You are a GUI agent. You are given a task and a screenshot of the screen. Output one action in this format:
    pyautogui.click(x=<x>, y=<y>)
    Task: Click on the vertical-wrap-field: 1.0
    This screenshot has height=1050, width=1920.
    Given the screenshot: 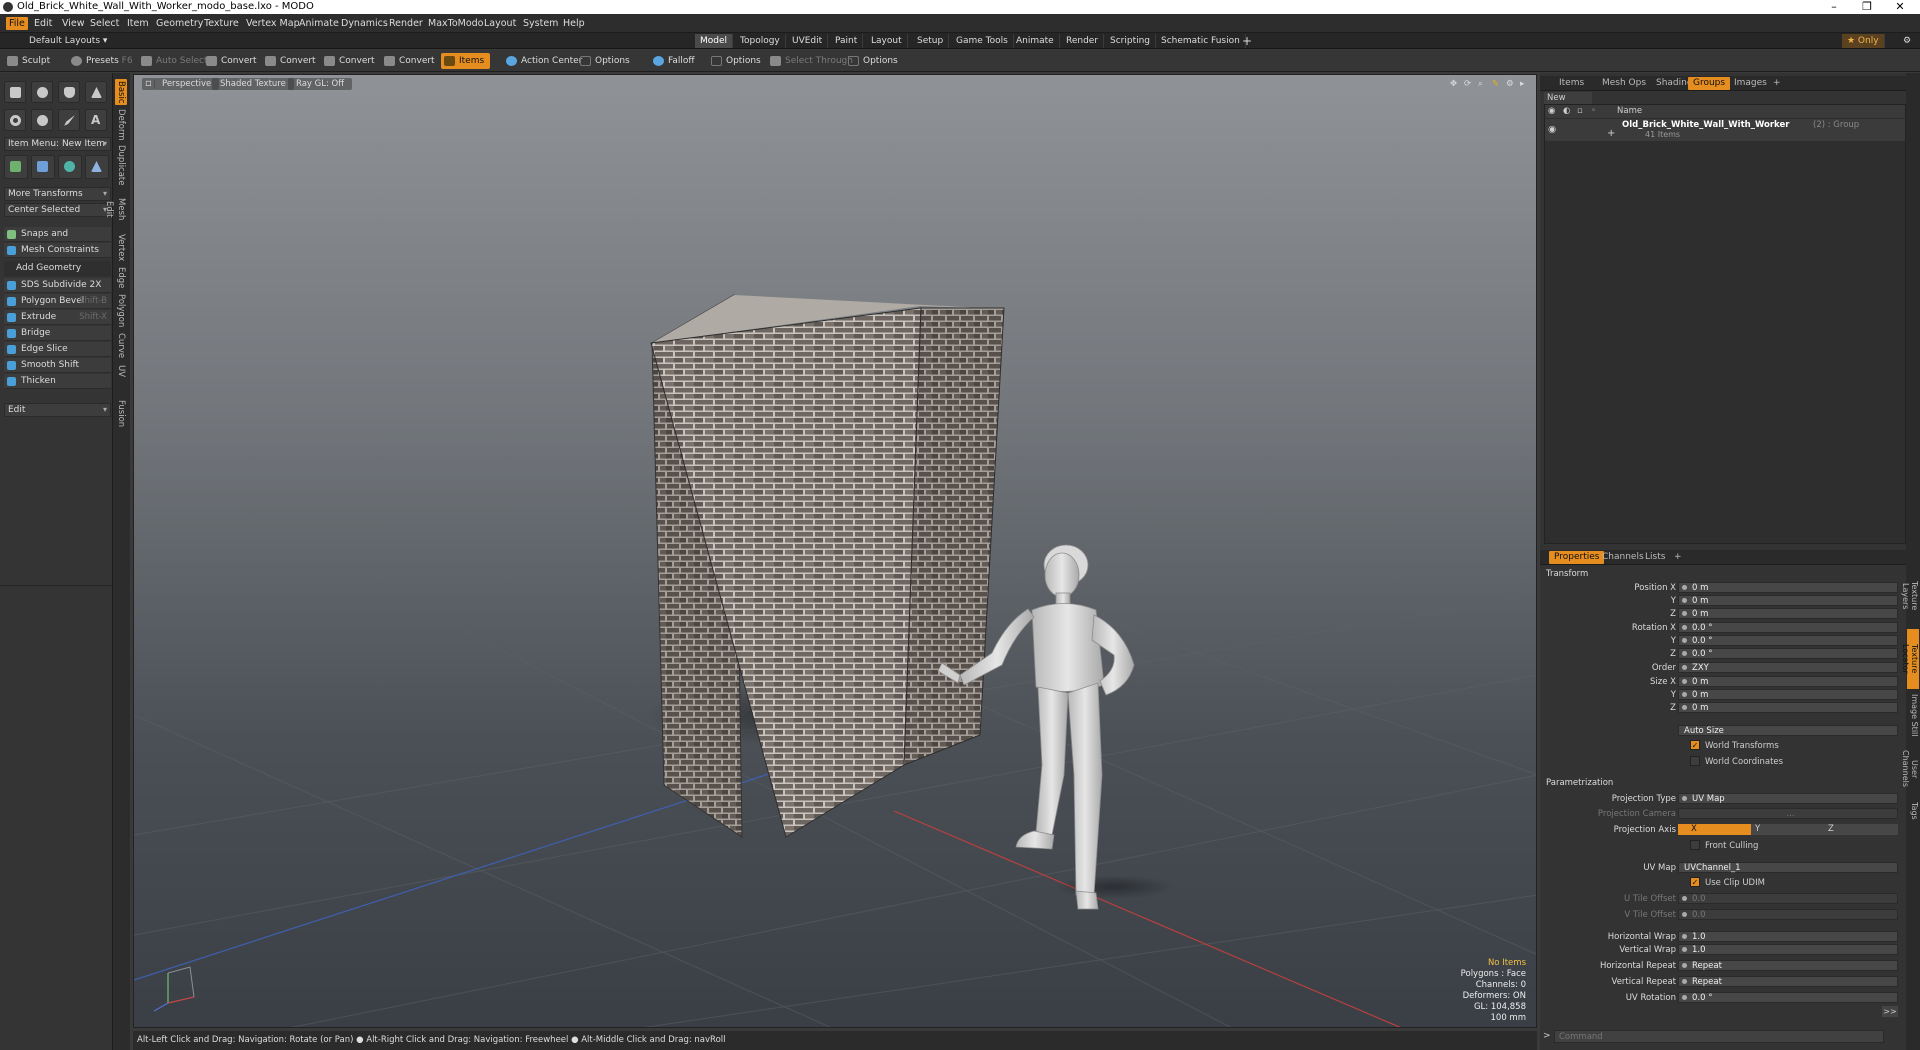 What is the action you would take?
    pyautogui.click(x=1788, y=949)
    